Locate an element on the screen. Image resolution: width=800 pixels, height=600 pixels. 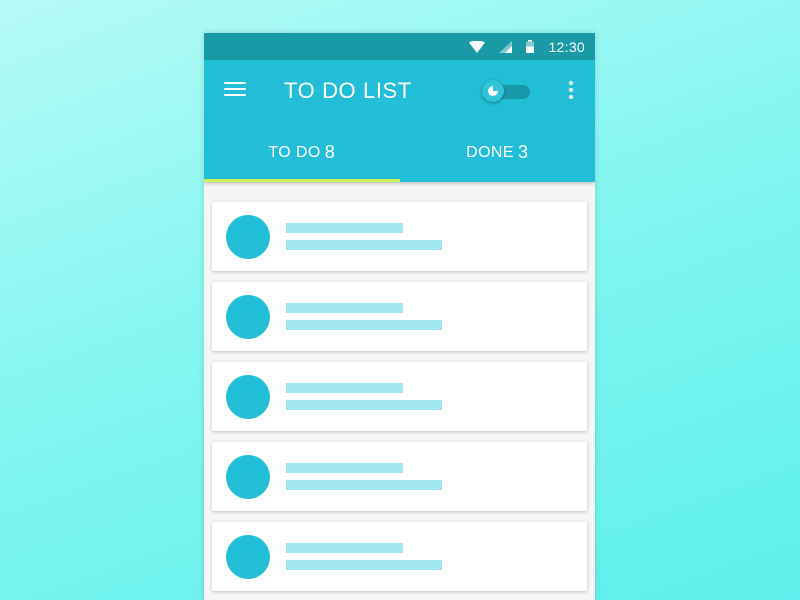
tab-todo: TO DO 8 is located at coordinates (302, 152).